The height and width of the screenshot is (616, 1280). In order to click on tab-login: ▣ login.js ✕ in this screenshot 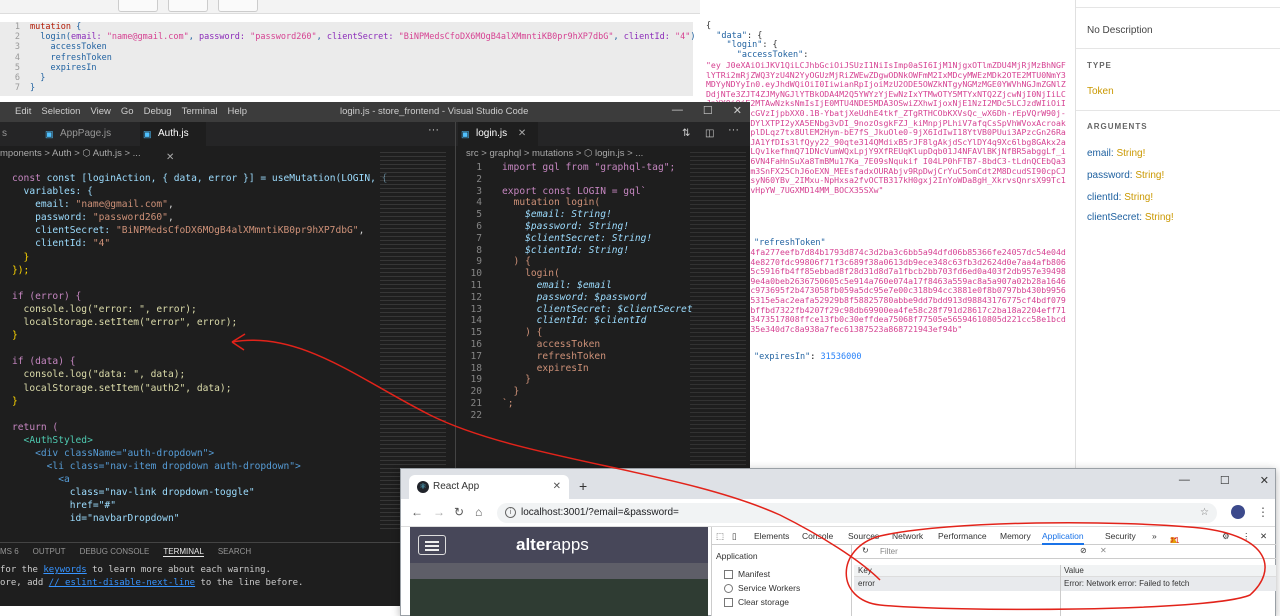, I will do `click(498, 134)`.